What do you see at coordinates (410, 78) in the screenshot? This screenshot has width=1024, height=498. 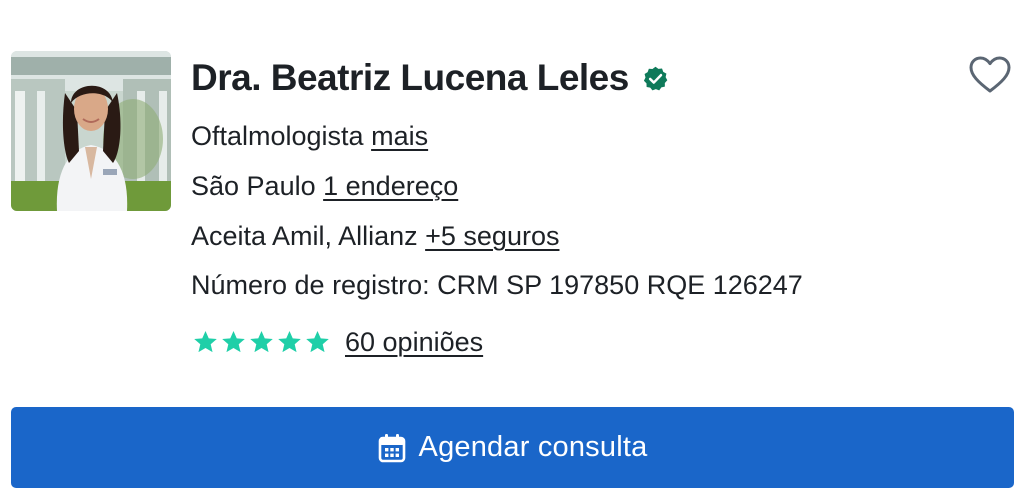 I see `doctor-name: Dra. Beatriz Lucena Leles` at bounding box center [410, 78].